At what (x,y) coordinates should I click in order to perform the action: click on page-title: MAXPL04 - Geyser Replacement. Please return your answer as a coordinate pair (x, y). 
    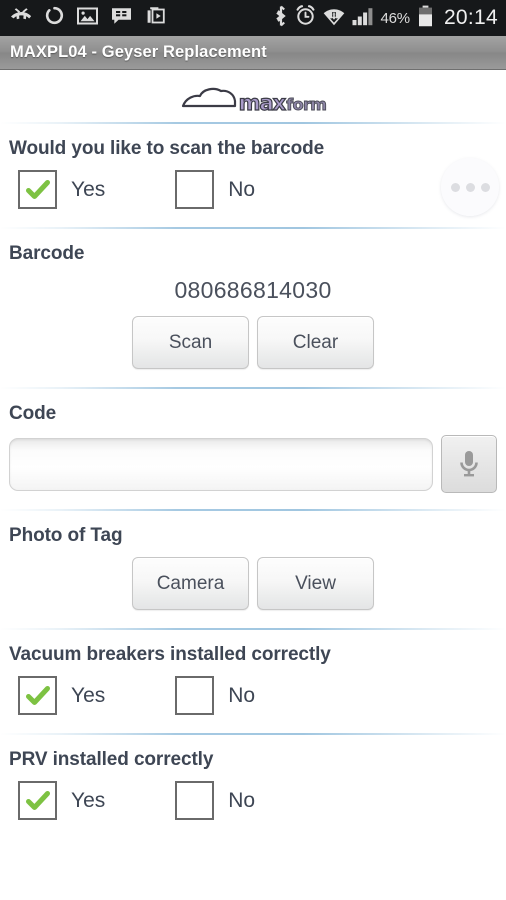
    Looking at the image, I should click on (138, 52).